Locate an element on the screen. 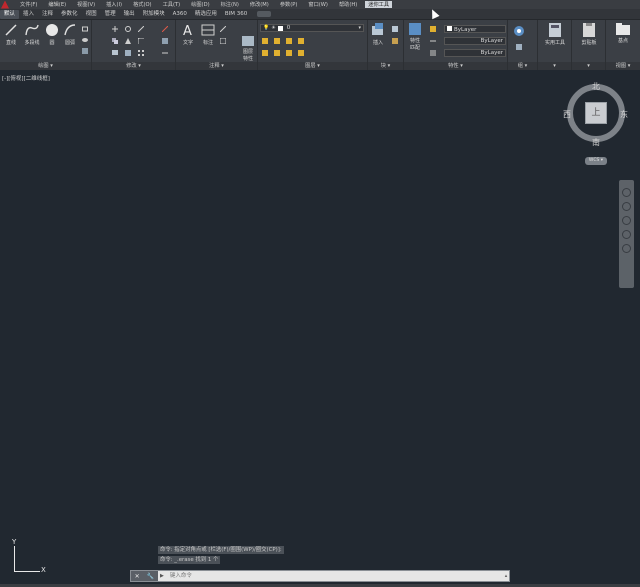 The image size is (640, 587). tab-bim360: BIM 360 is located at coordinates (236, 14).